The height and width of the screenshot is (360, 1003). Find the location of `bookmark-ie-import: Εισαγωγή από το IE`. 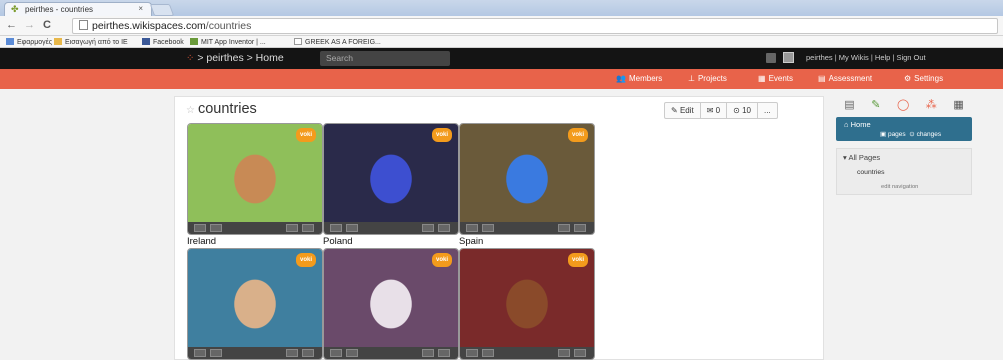

bookmark-ie-import: Εισαγωγή από το IE is located at coordinates (91, 42).